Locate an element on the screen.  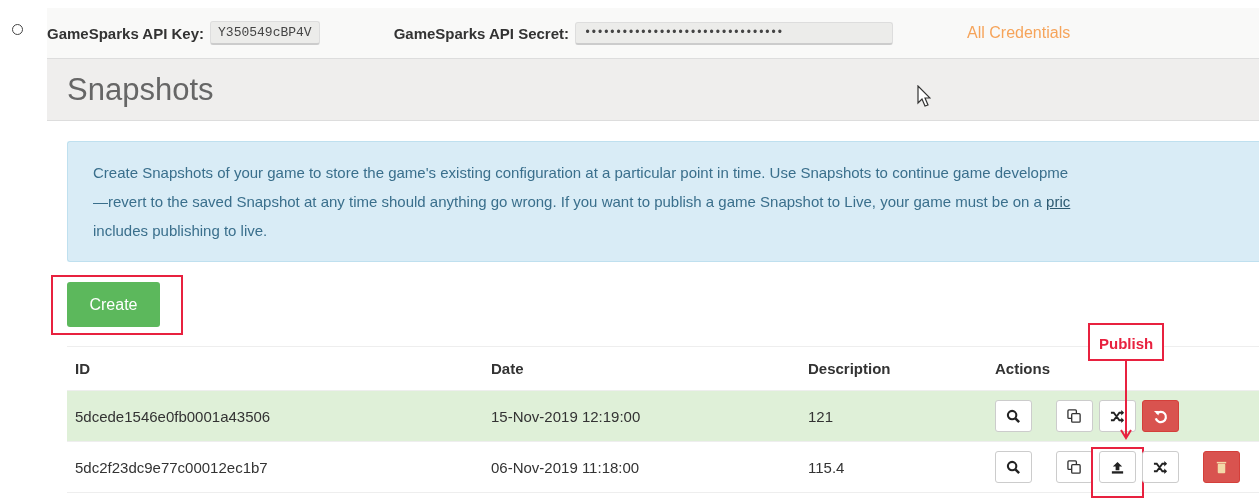
mouse-pointer-icon is located at coordinates (924, 96).